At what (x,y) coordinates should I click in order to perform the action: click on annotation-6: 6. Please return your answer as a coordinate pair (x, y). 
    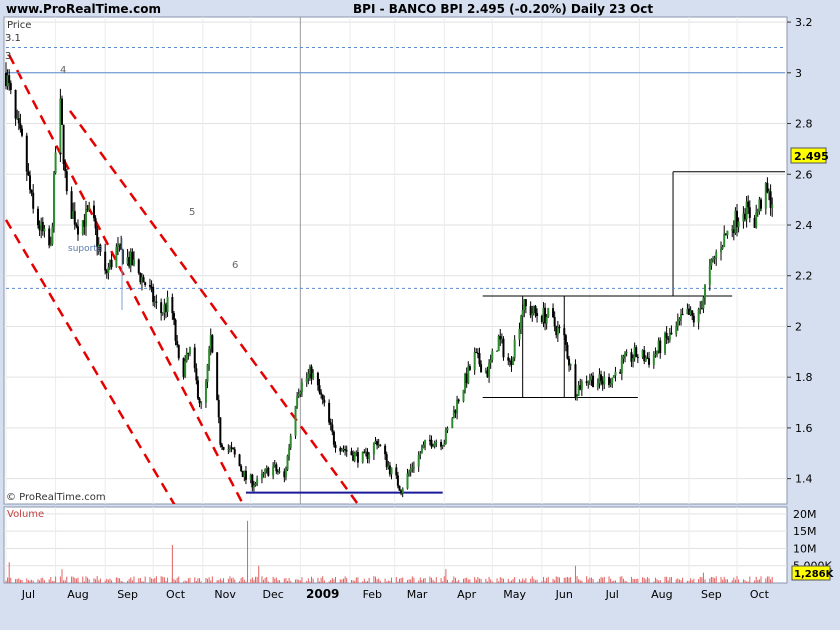
    Looking at the image, I should click on (235, 265).